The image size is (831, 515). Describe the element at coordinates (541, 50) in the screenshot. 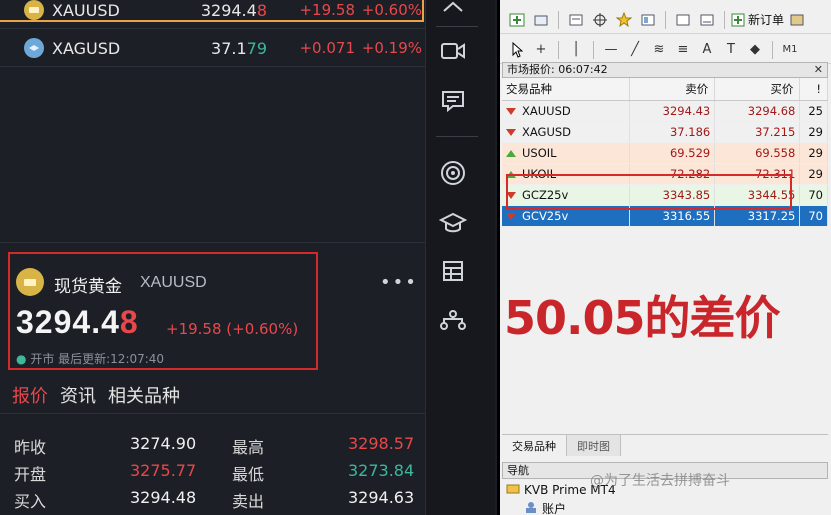

I see `crosshair-tool-icon: +` at that location.